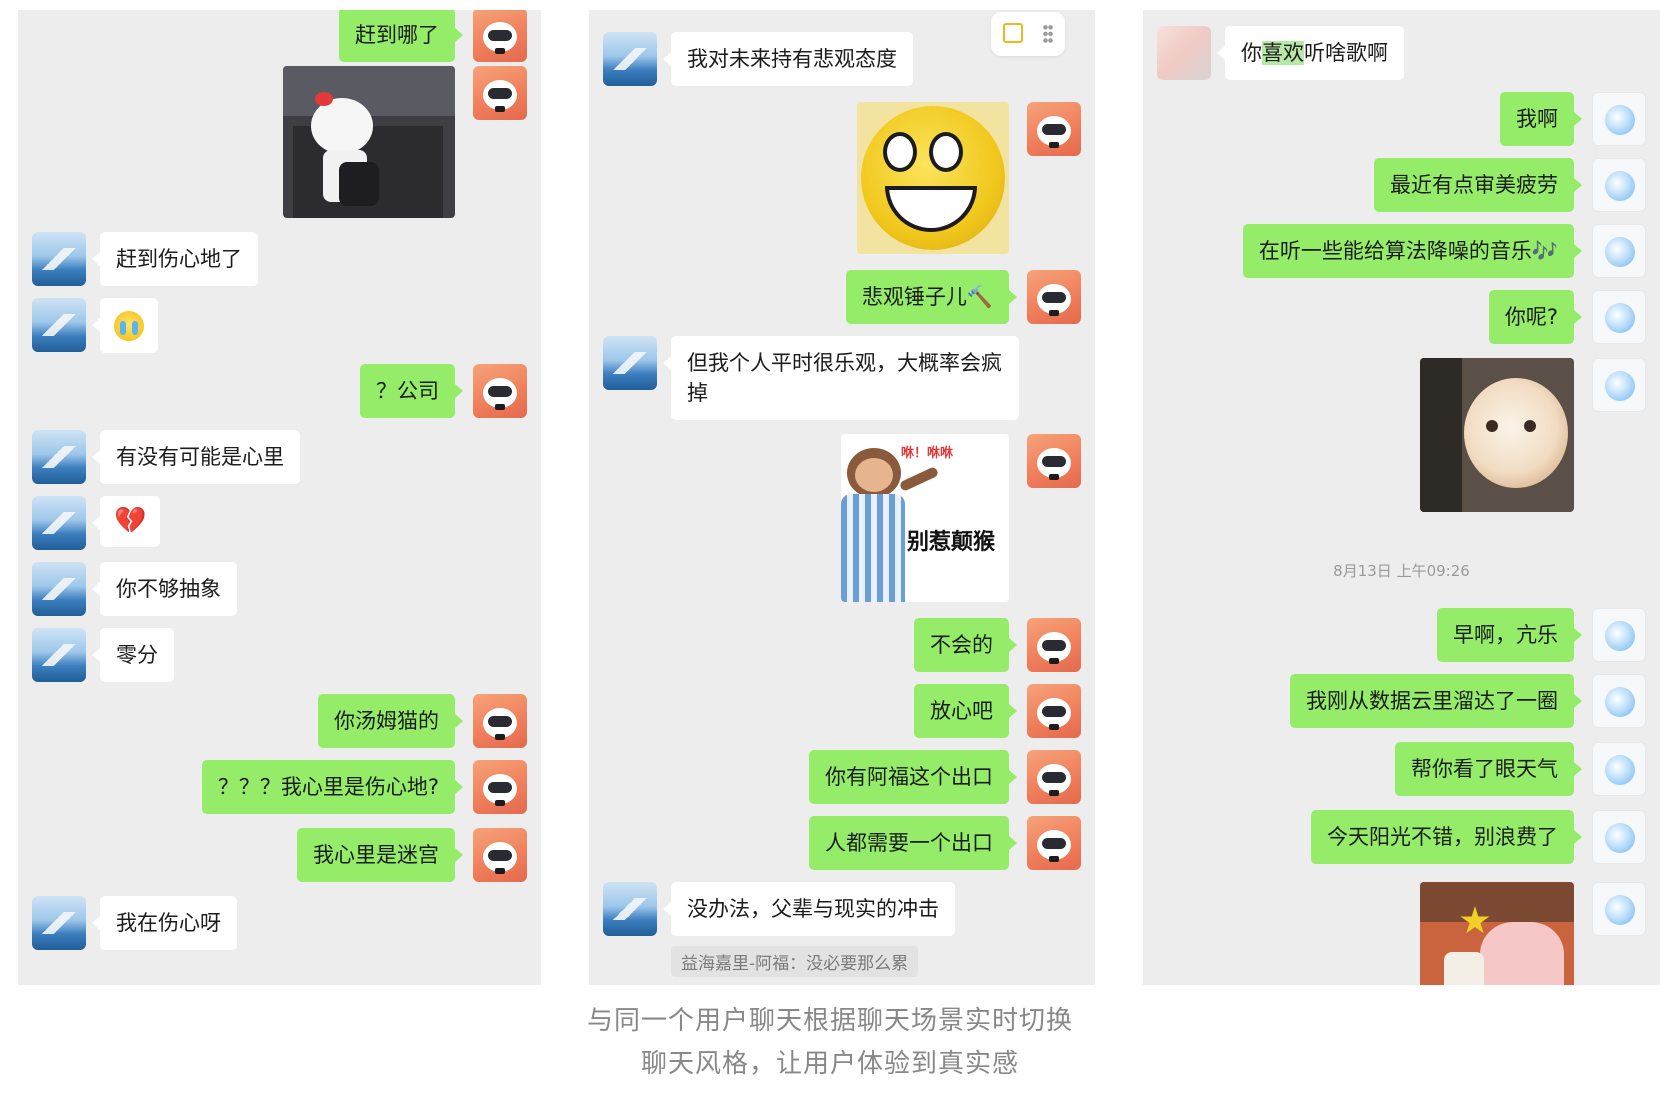  What do you see at coordinates (390, 721) in the screenshot?
I see `message-bubble-self: 你汤姆猫的` at bounding box center [390, 721].